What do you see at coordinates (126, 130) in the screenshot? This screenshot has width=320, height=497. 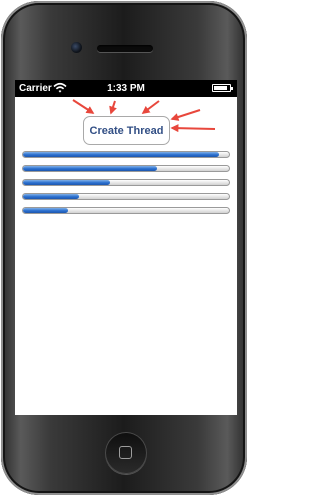 I see `create-thread-button: Create Thread` at bounding box center [126, 130].